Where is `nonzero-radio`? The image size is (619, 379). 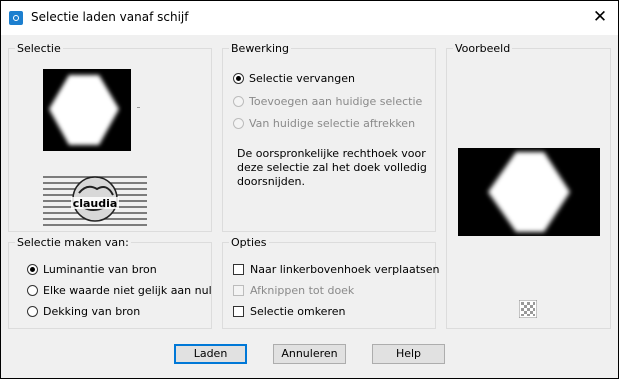 nonzero-radio is located at coordinates (32, 290).